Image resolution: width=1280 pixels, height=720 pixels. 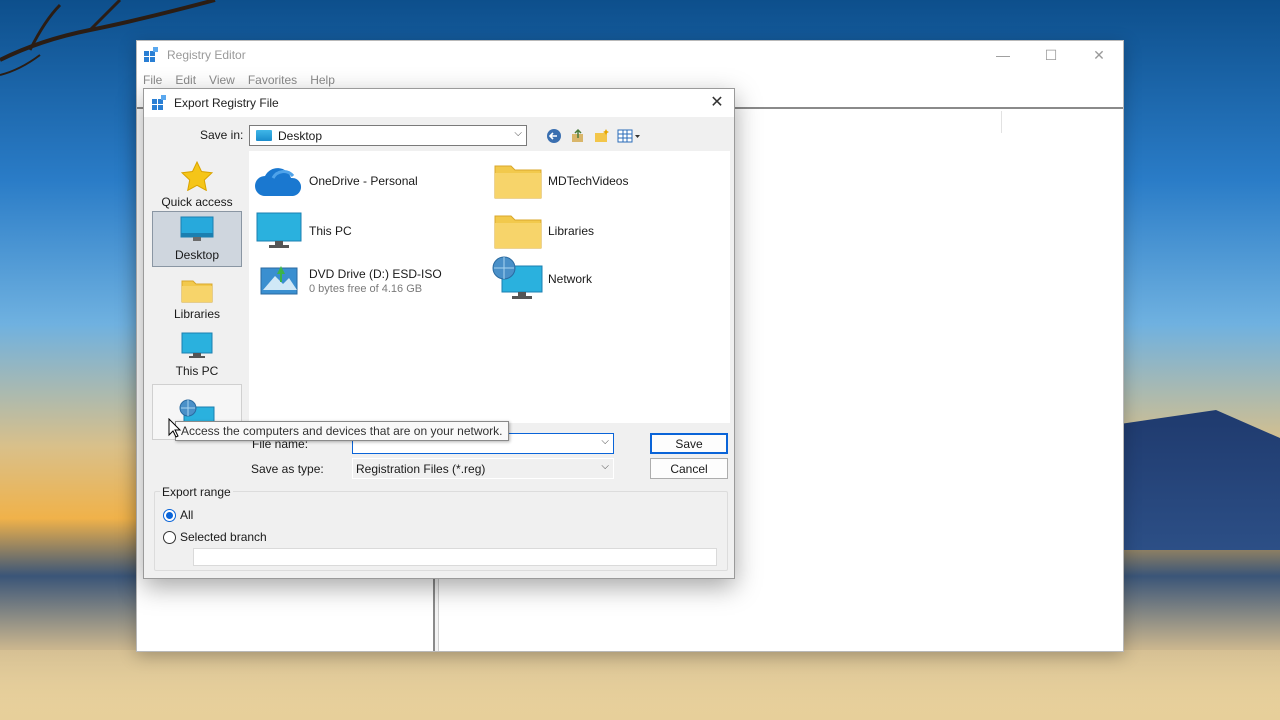 What do you see at coordinates (640, 685) in the screenshot?
I see `cloud-decoration` at bounding box center [640, 685].